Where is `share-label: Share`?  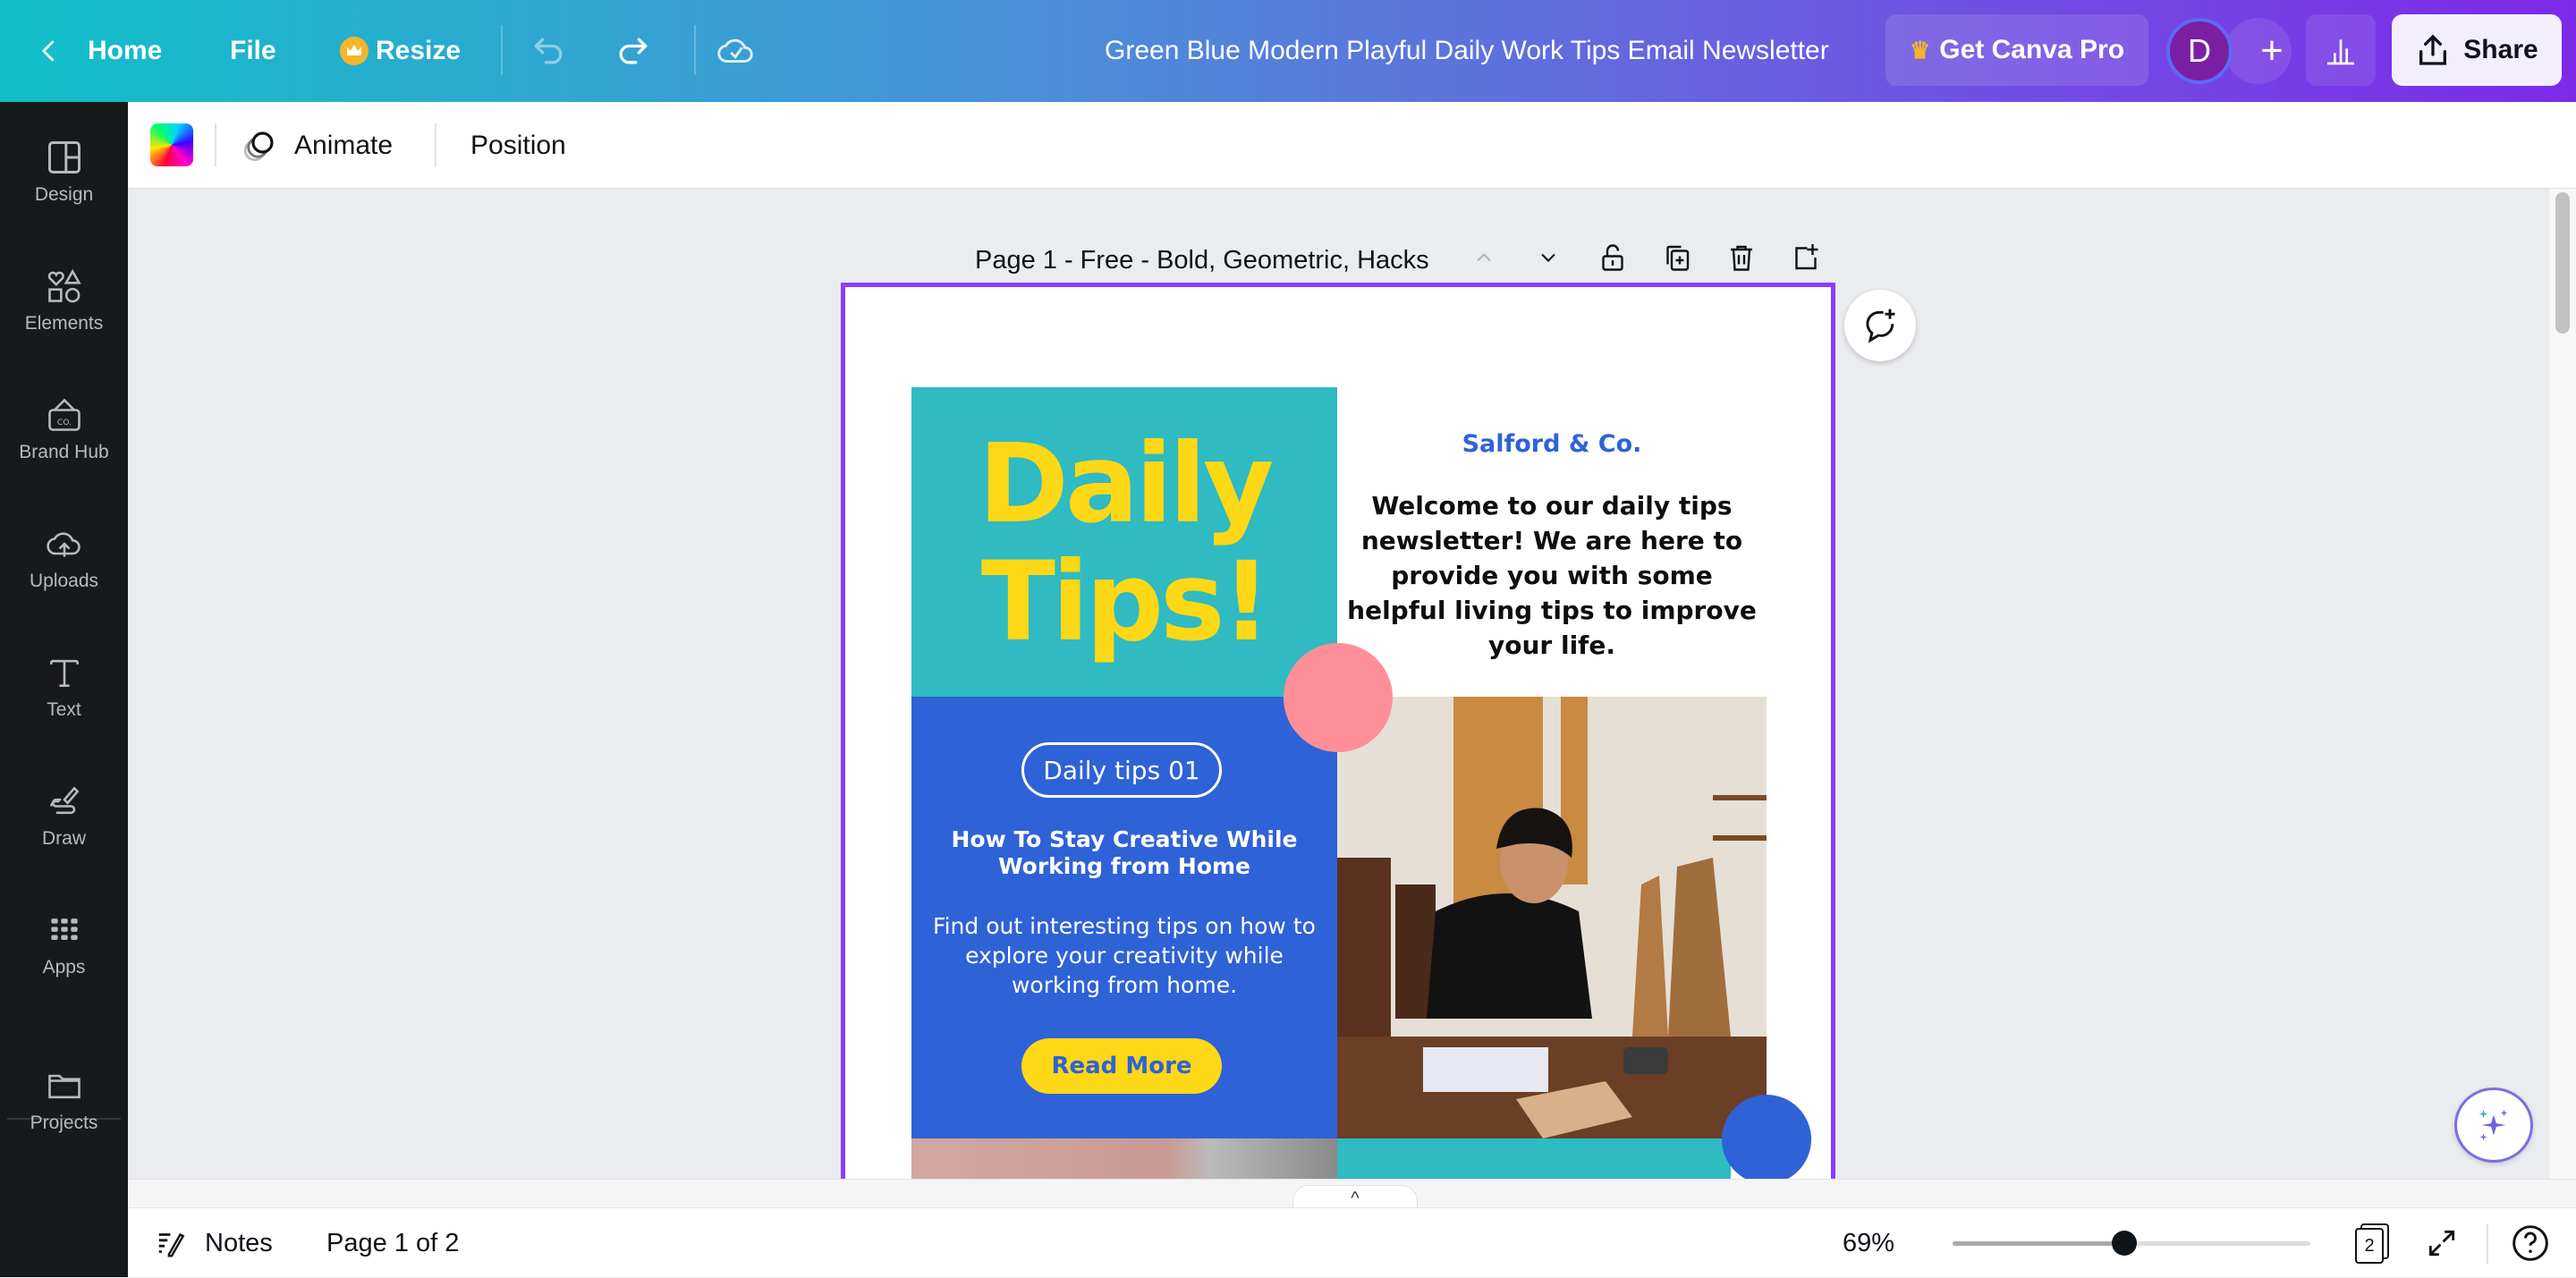
share-label: Share is located at coordinates (2500, 49).